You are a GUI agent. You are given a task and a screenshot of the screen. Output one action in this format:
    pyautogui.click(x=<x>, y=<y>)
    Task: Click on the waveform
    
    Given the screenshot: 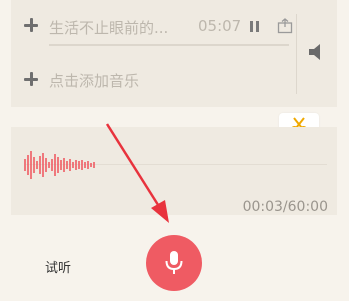 What is the action you would take?
    pyautogui.click(x=59, y=165)
    